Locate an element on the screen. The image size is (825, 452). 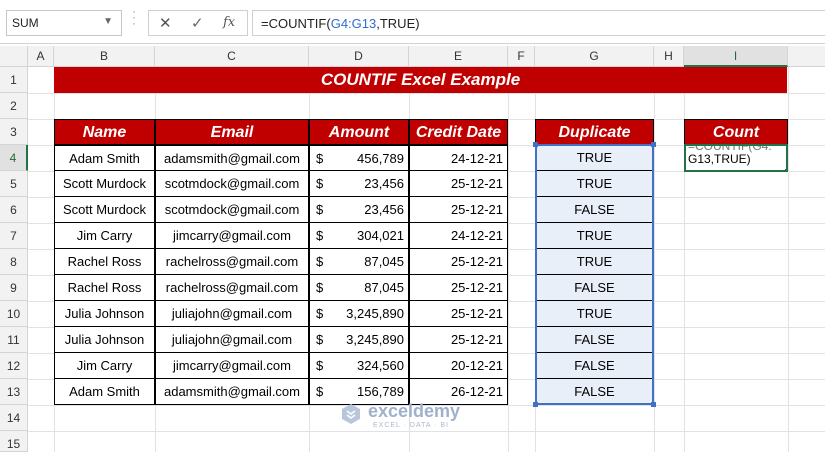
cell-edit-line-2: G13,TRUE) is located at coordinates (719, 159).